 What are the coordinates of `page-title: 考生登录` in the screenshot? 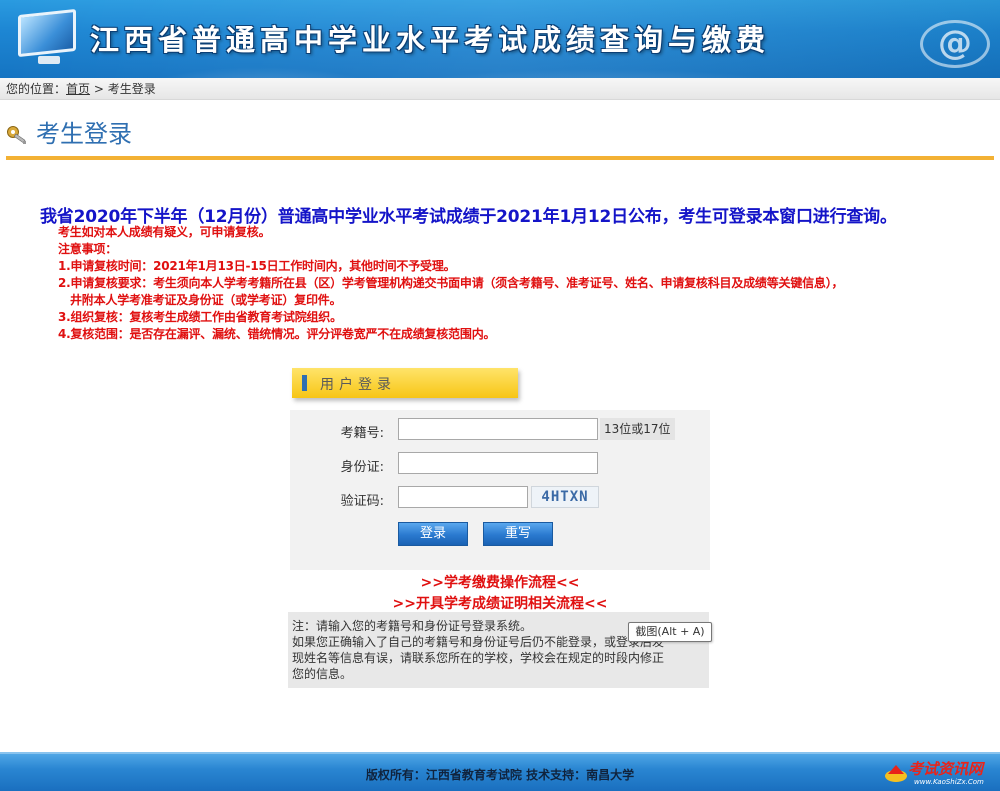 It's located at (84, 134).